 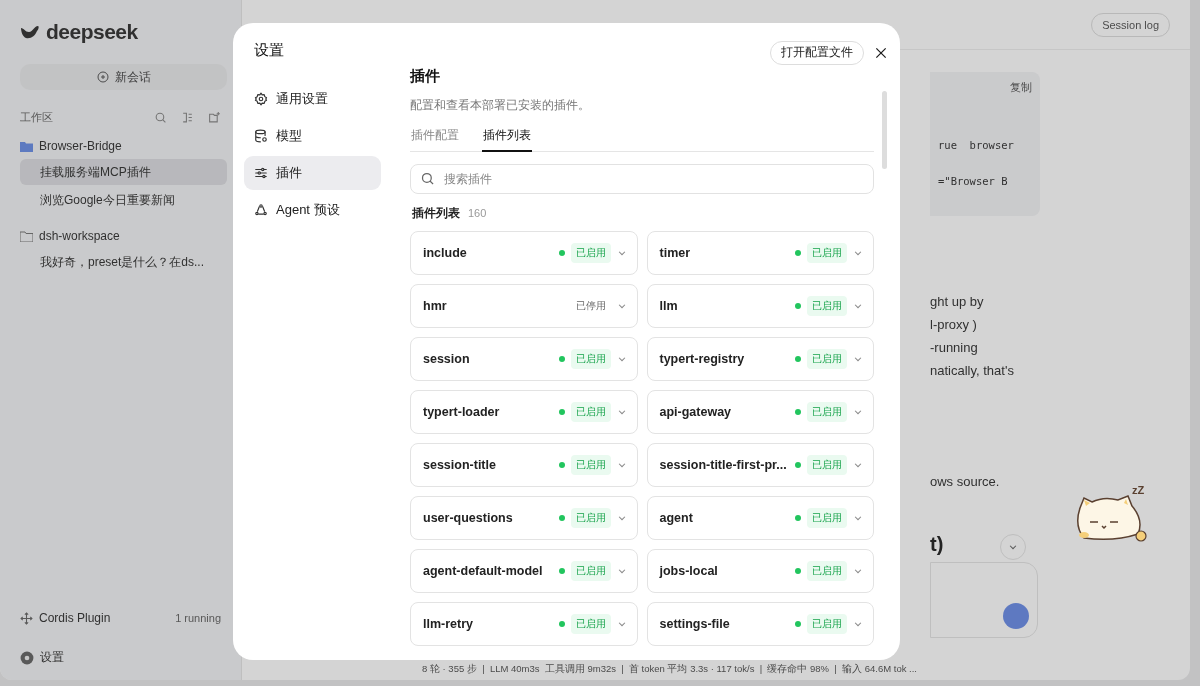 What do you see at coordinates (52, 657) in the screenshot?
I see `settings-link: 设置` at bounding box center [52, 657].